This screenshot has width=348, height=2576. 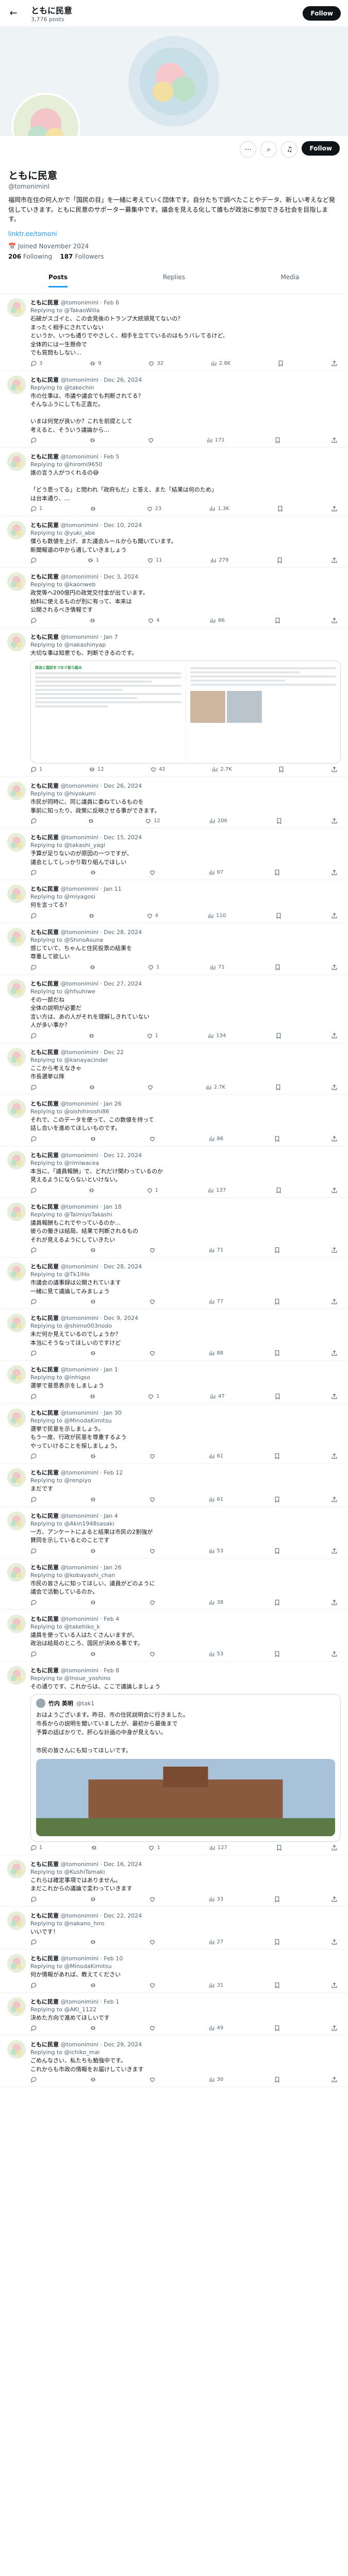 What do you see at coordinates (30, 256) in the screenshot?
I see `following-link: 206 Following` at bounding box center [30, 256].